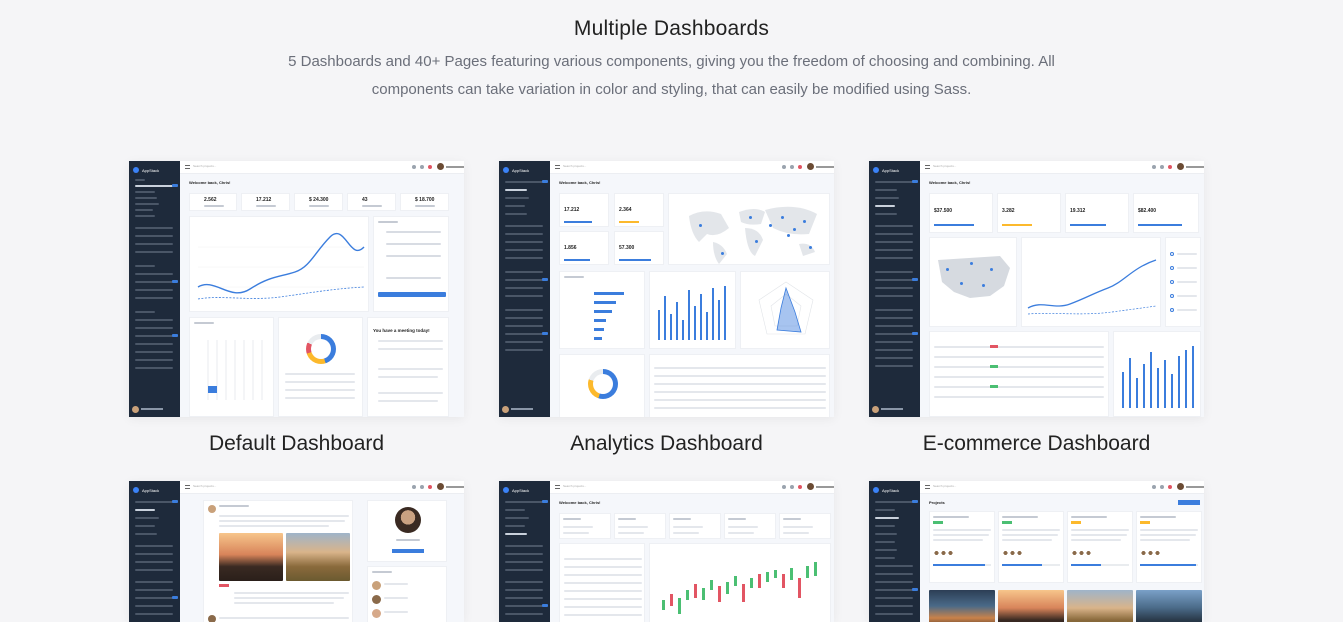 The width and height of the screenshot is (1343, 622). What do you see at coordinates (740, 582) in the screenshot?
I see `candlestick-chart` at bounding box center [740, 582].